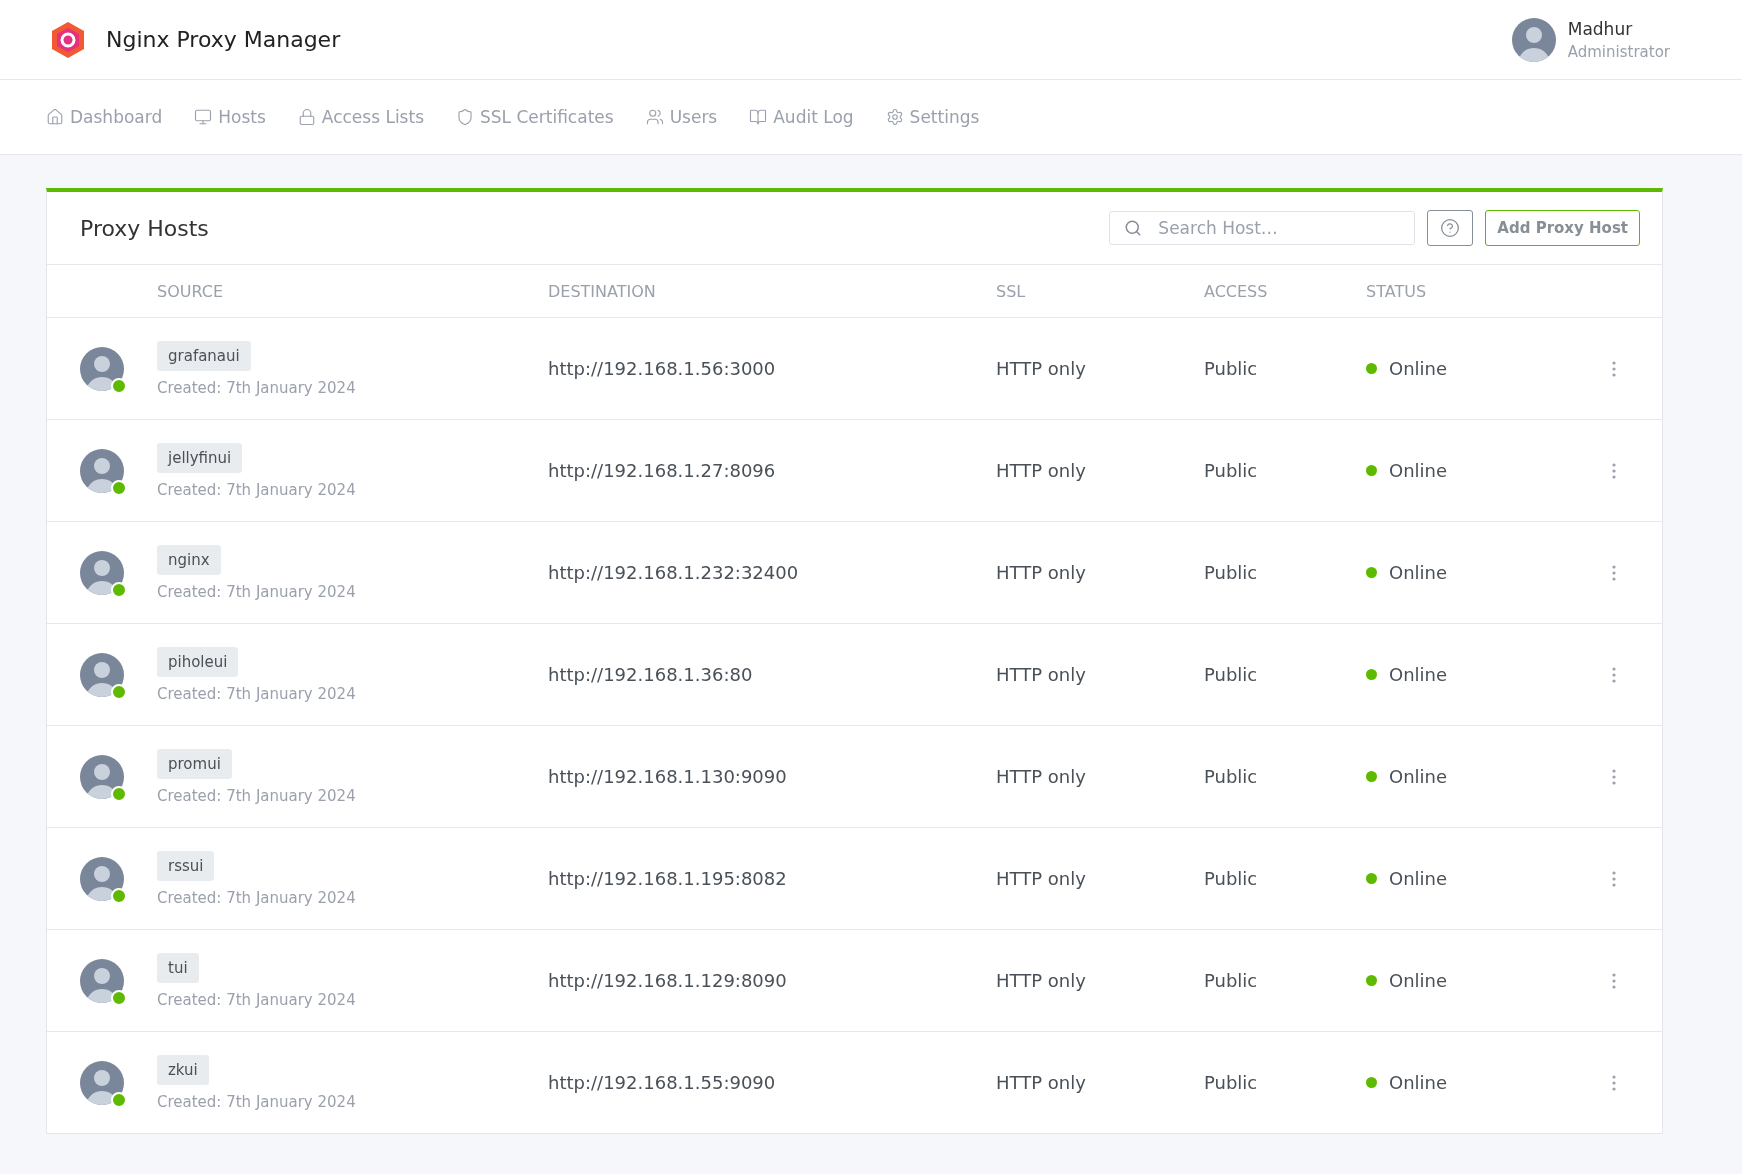 The height and width of the screenshot is (1174, 1742). I want to click on app-title: Nginx Proxy Manager, so click(223, 39).